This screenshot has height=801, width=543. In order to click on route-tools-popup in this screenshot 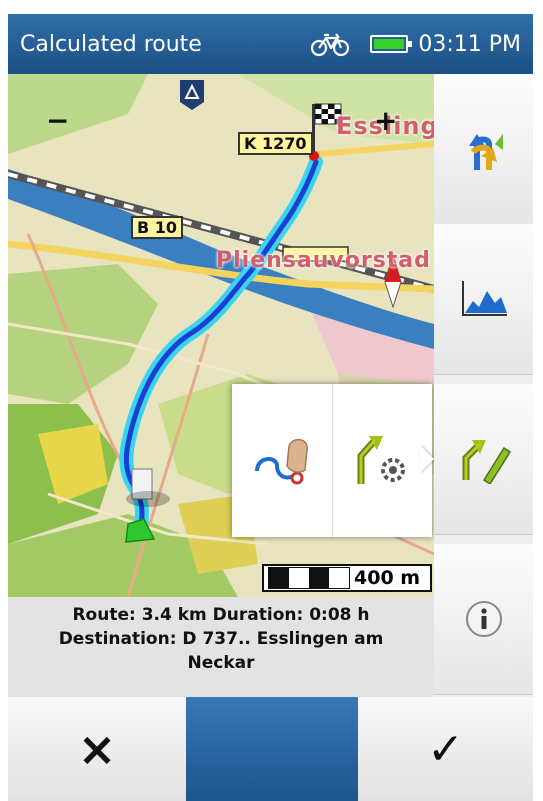, I will do `click(332, 460)`.